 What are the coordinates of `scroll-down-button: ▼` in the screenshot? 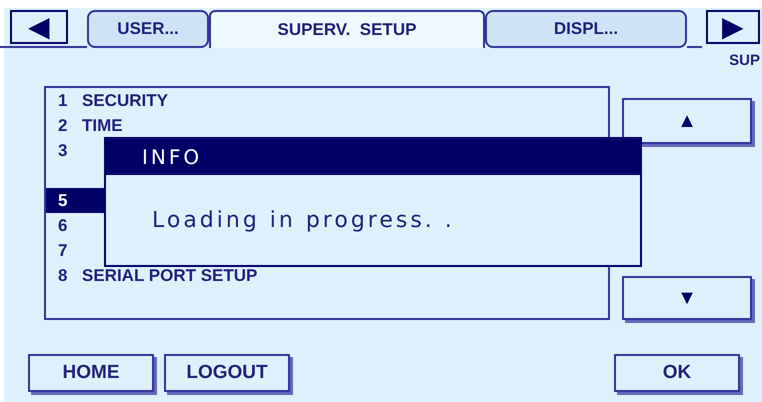 It's located at (687, 298).